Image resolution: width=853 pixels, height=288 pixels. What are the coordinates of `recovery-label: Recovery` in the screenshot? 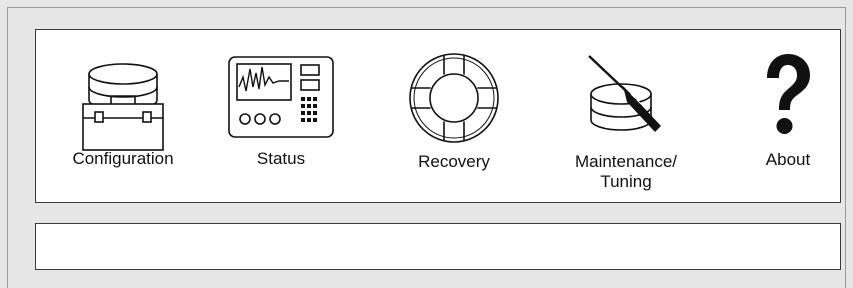 It's located at (454, 161).